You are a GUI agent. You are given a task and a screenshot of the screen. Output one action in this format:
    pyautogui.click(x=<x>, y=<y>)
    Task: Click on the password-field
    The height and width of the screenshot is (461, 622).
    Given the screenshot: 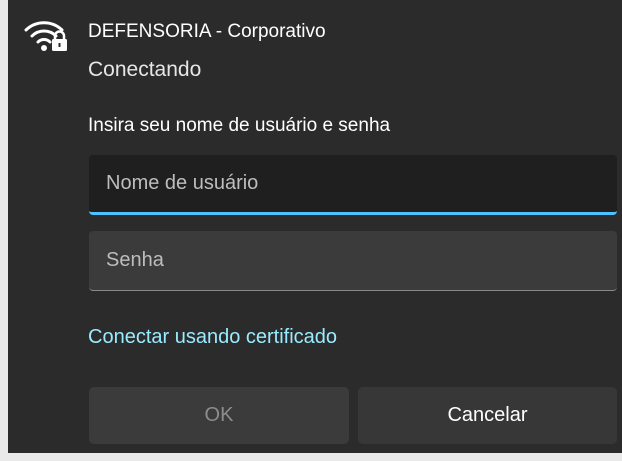 What is the action you would take?
    pyautogui.click(x=353, y=261)
    